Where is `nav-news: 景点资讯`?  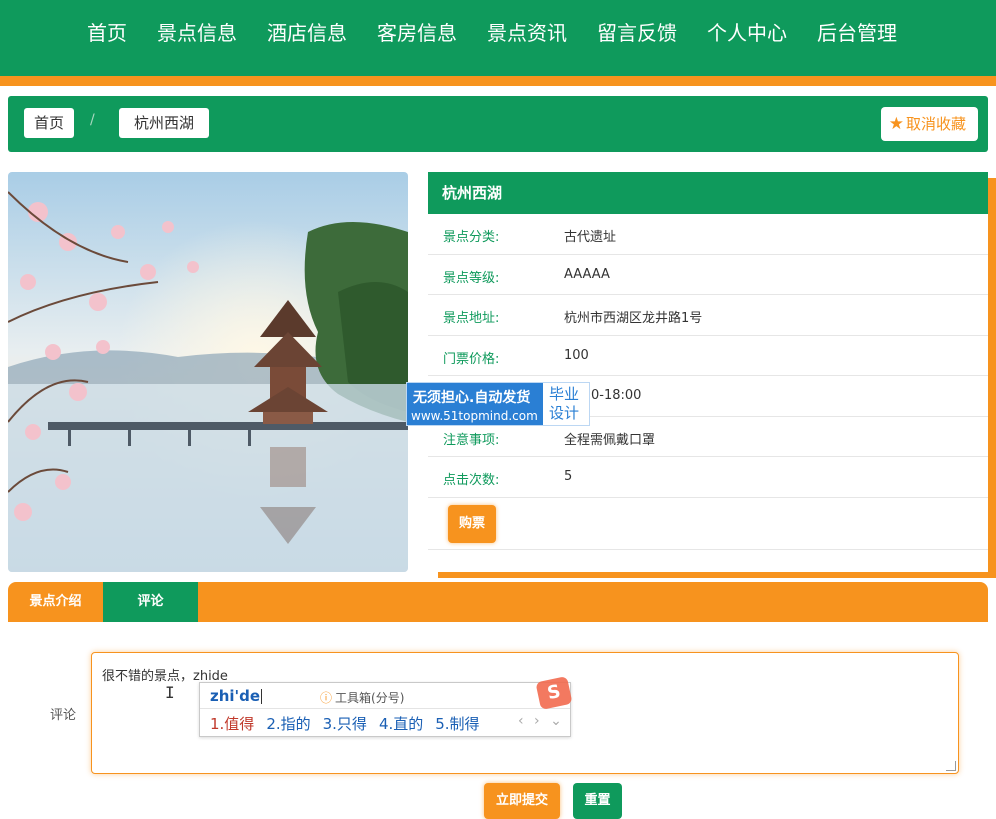 nav-news: 景点资讯 is located at coordinates (527, 33).